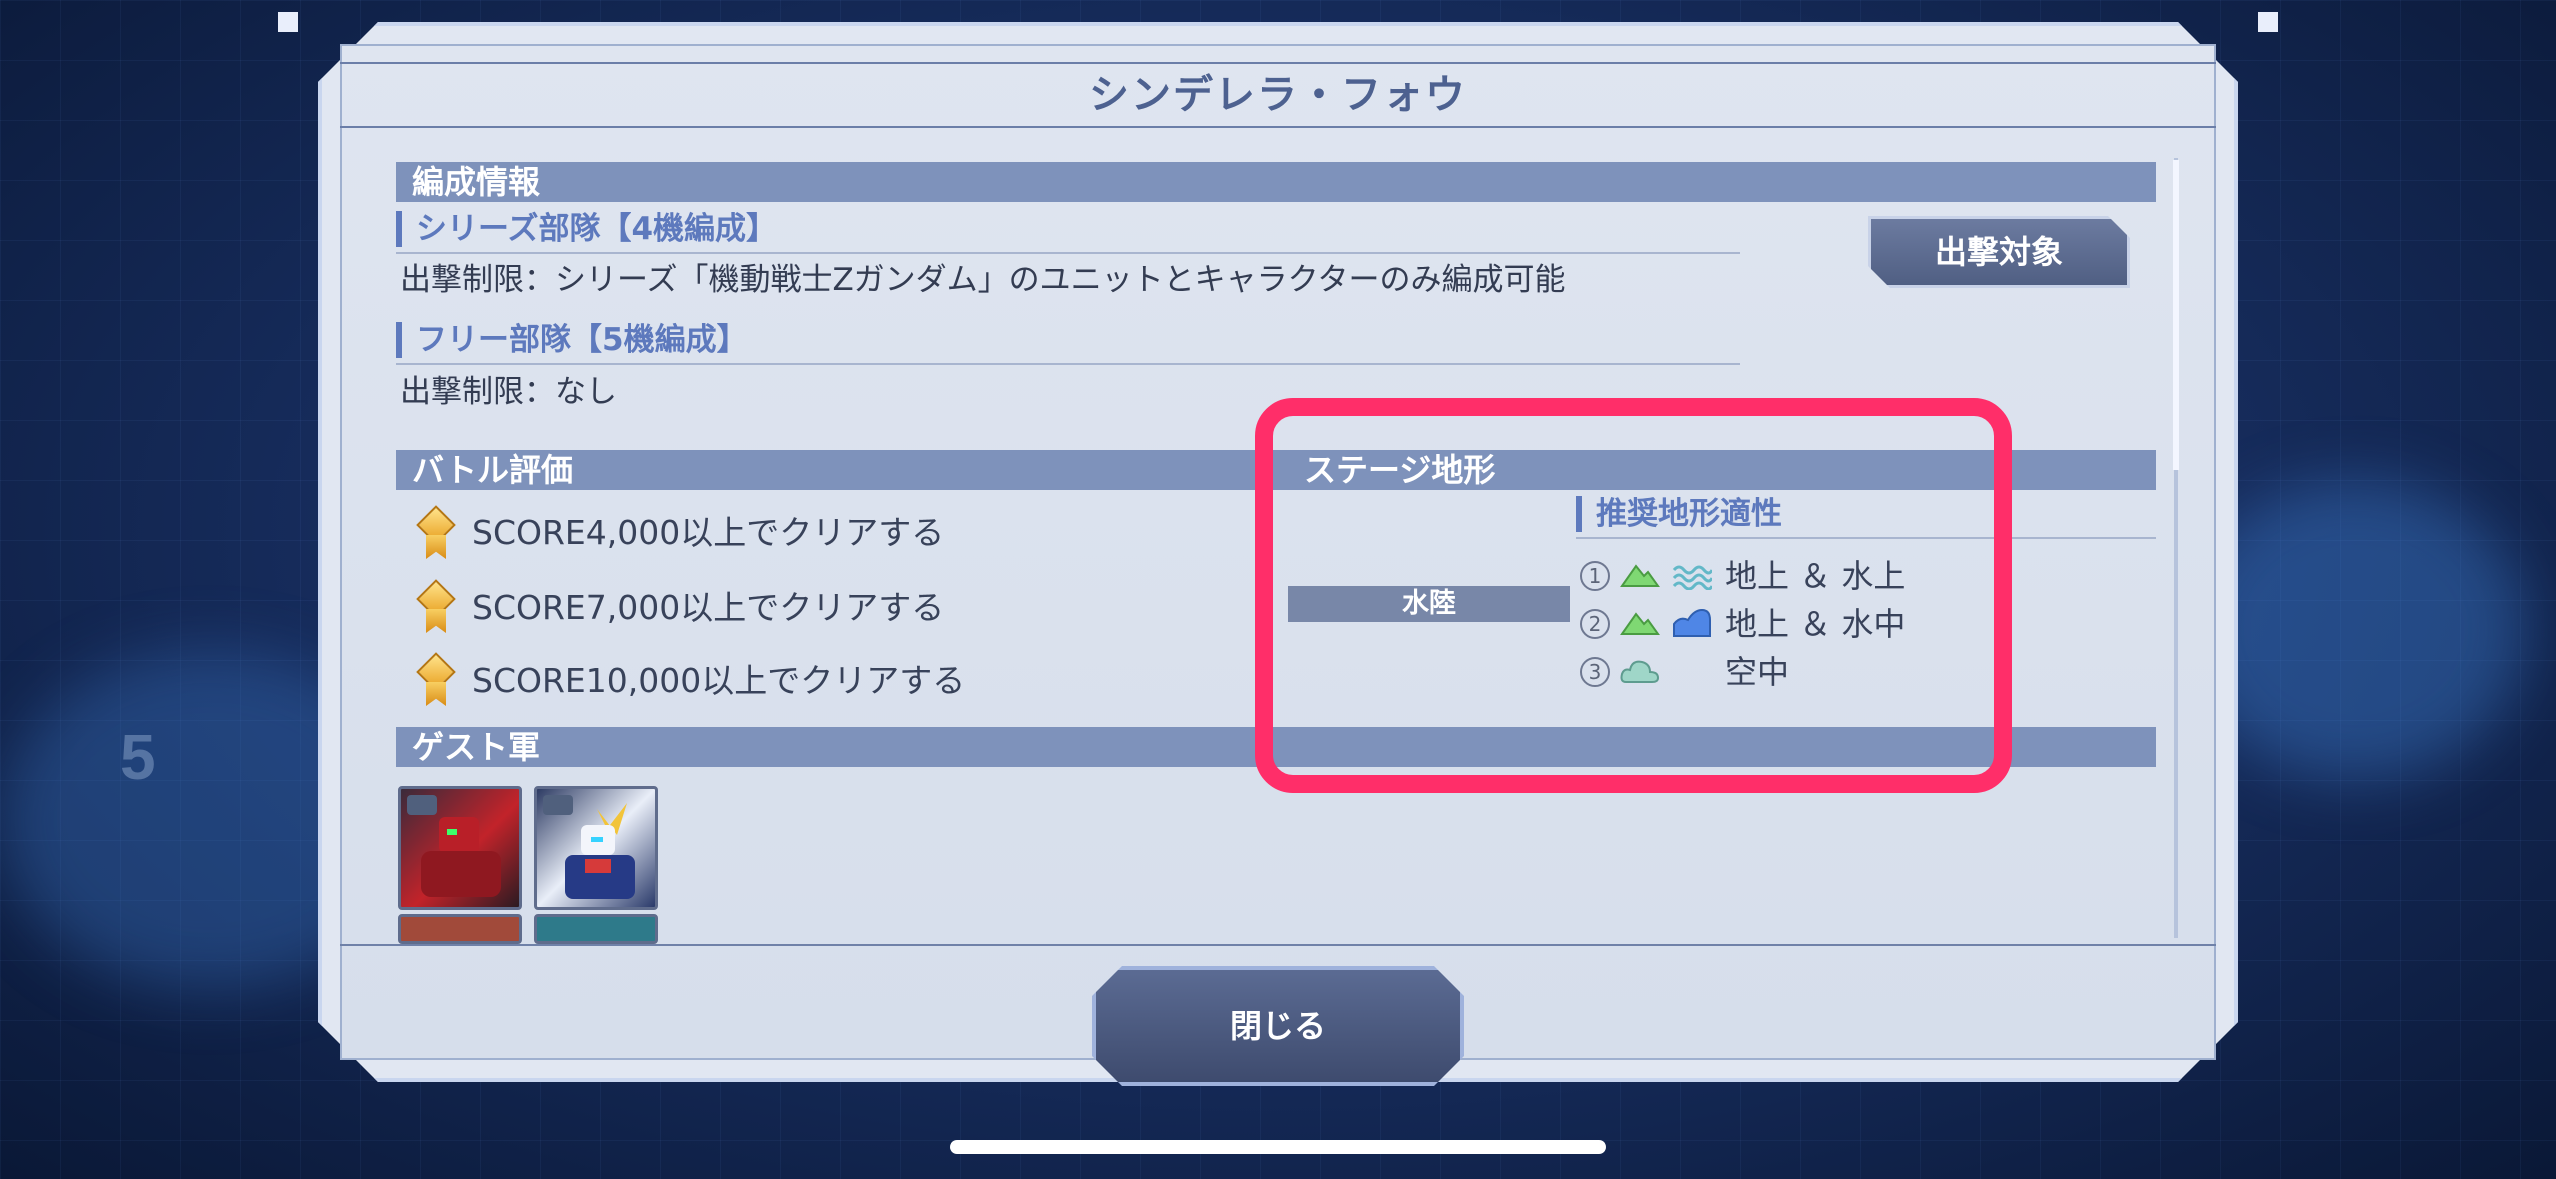 This screenshot has height=1179, width=2556. I want to click on frame-corner-top-right, so click(2268, 22).